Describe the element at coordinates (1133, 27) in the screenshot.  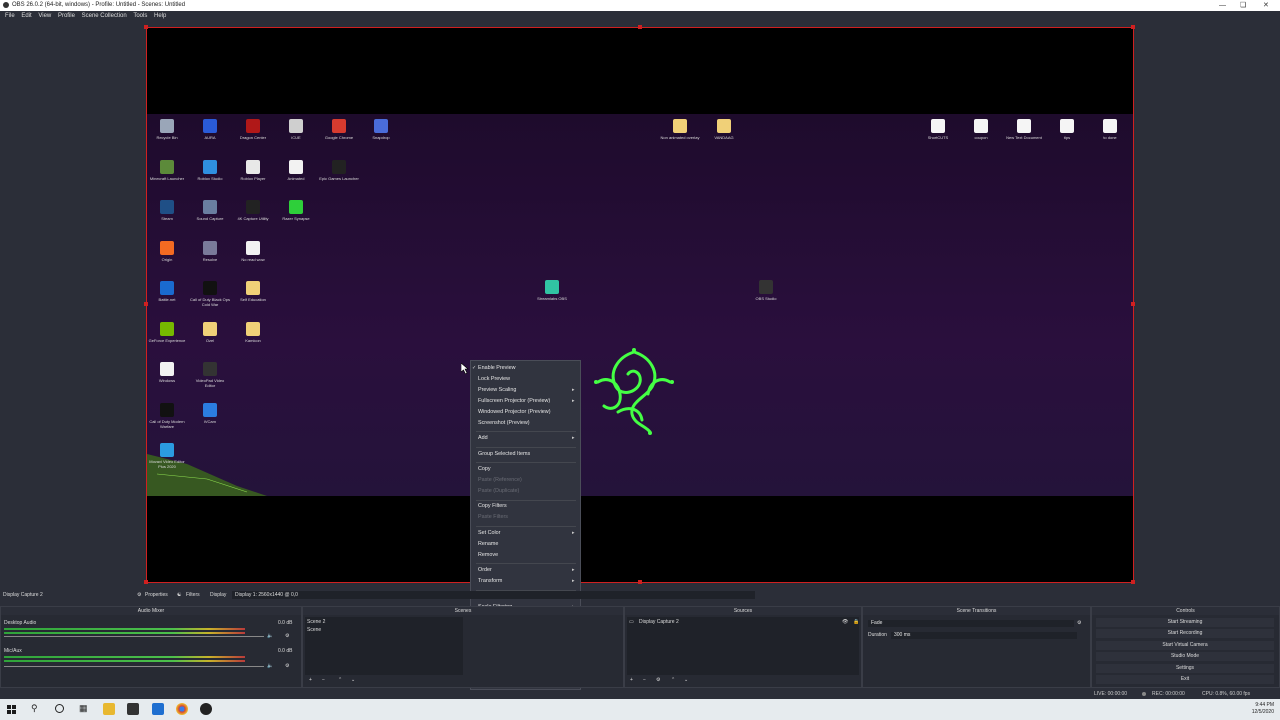
I see `resize-handle-tr` at that location.